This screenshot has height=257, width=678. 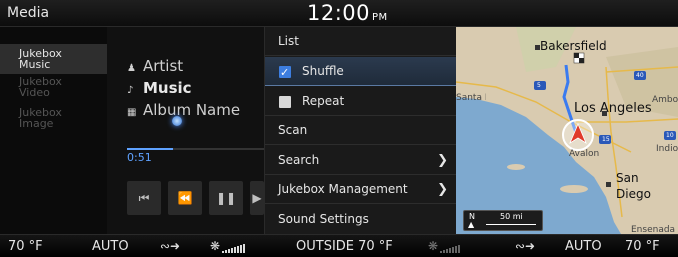 I want to click on title-row: ♪ Music, so click(x=159, y=88).